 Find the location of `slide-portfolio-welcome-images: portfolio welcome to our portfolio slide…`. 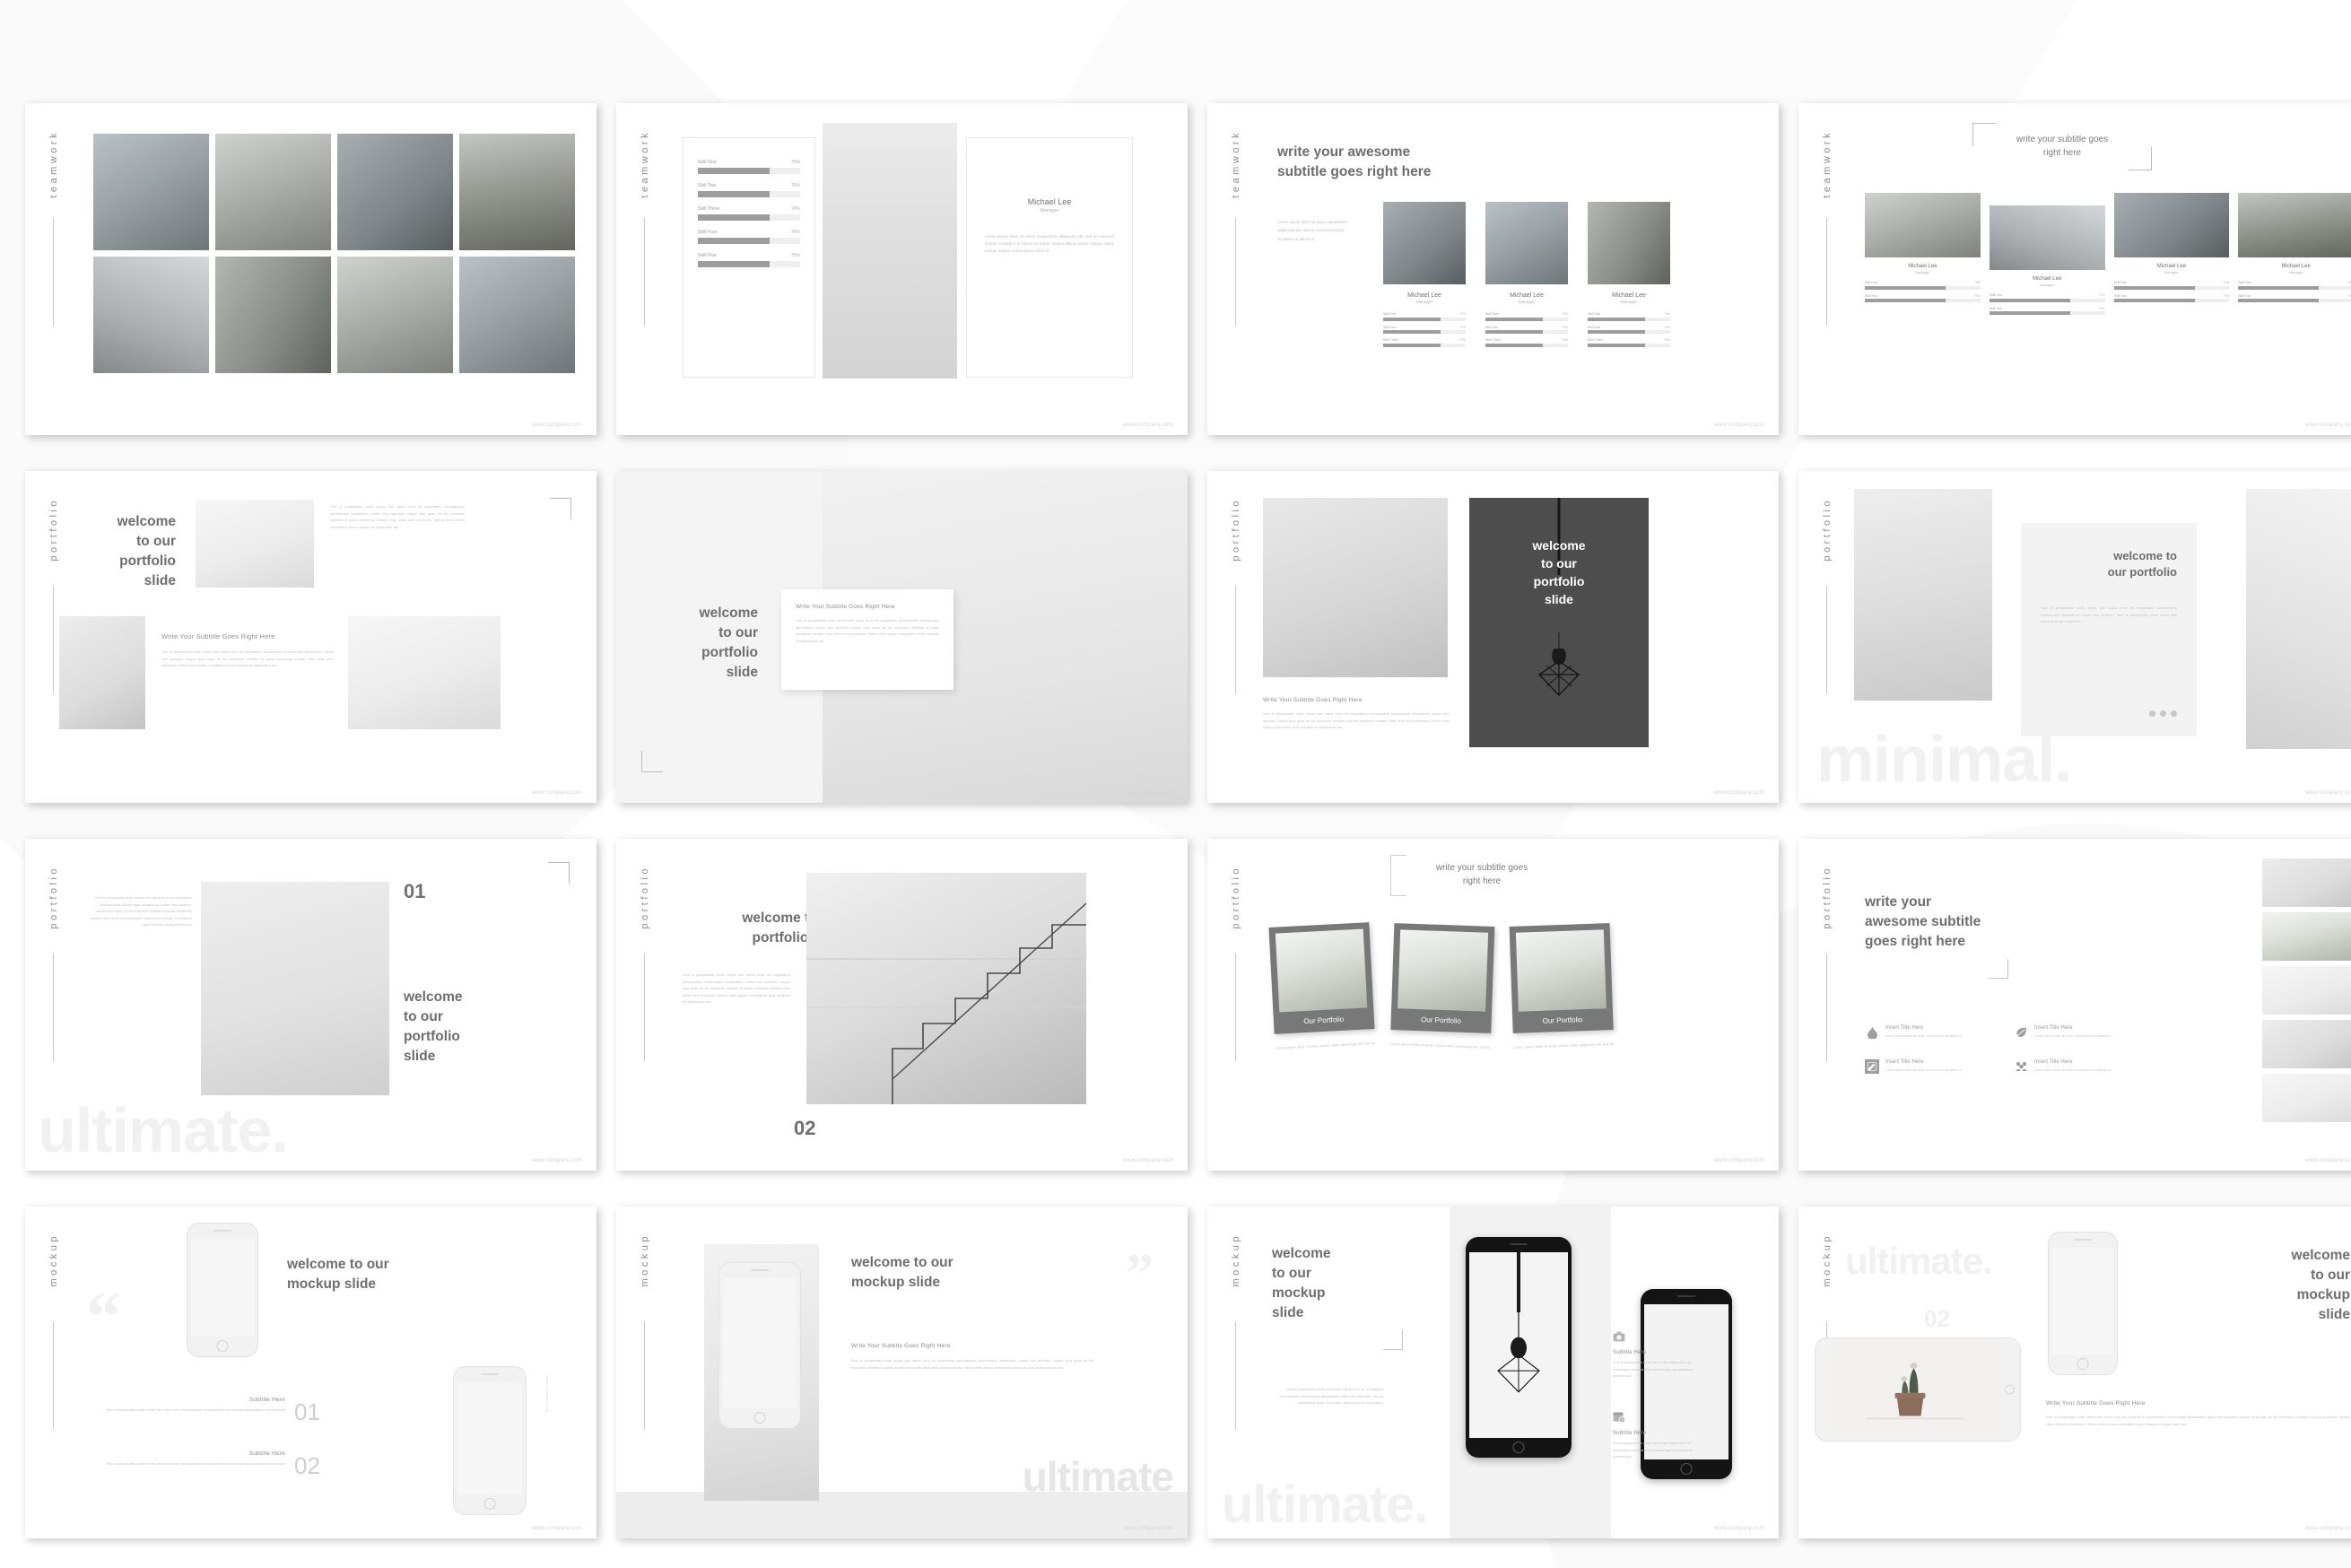

slide-portfolio-welcome-images: portfolio welcome to our portfolio slide… is located at coordinates (310, 637).